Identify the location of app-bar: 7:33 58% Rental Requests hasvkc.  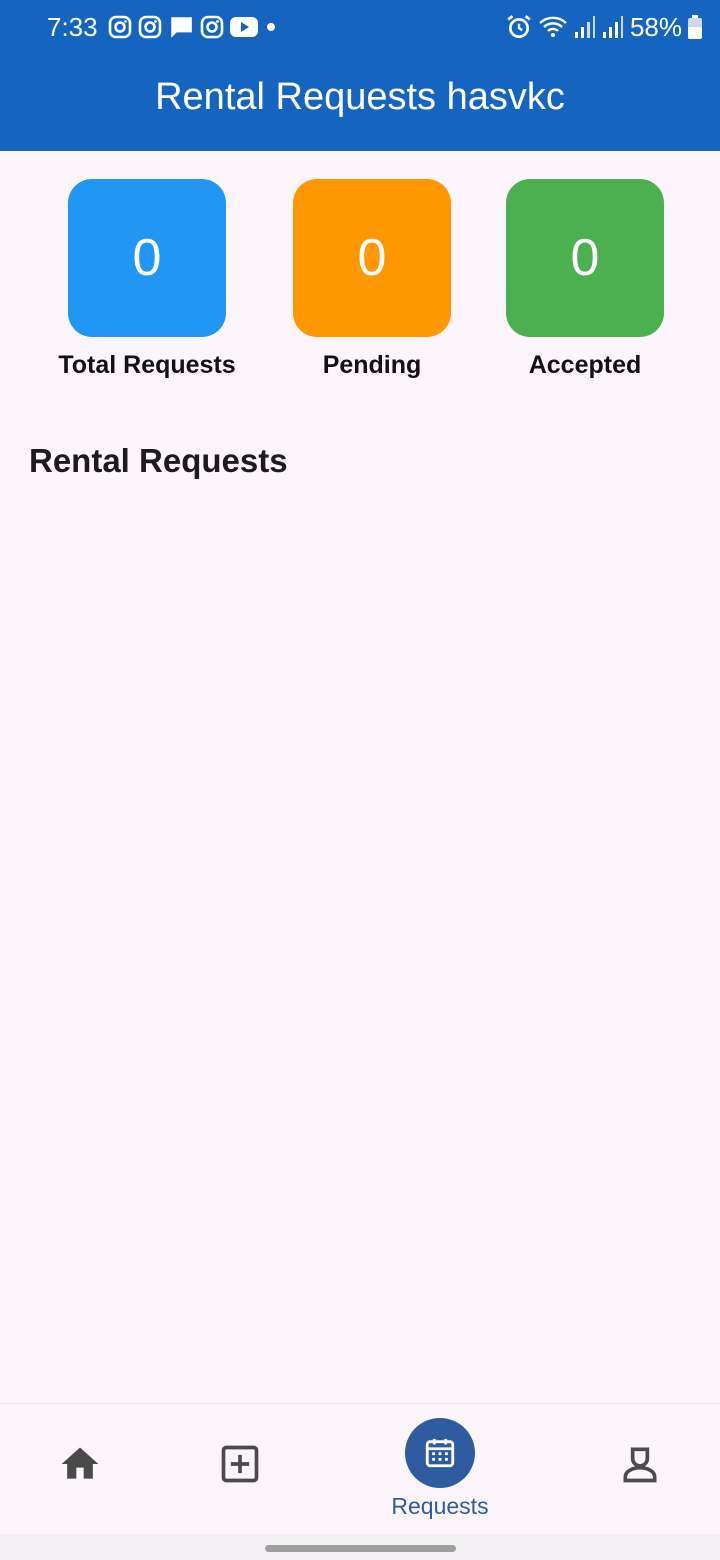
(360, 75).